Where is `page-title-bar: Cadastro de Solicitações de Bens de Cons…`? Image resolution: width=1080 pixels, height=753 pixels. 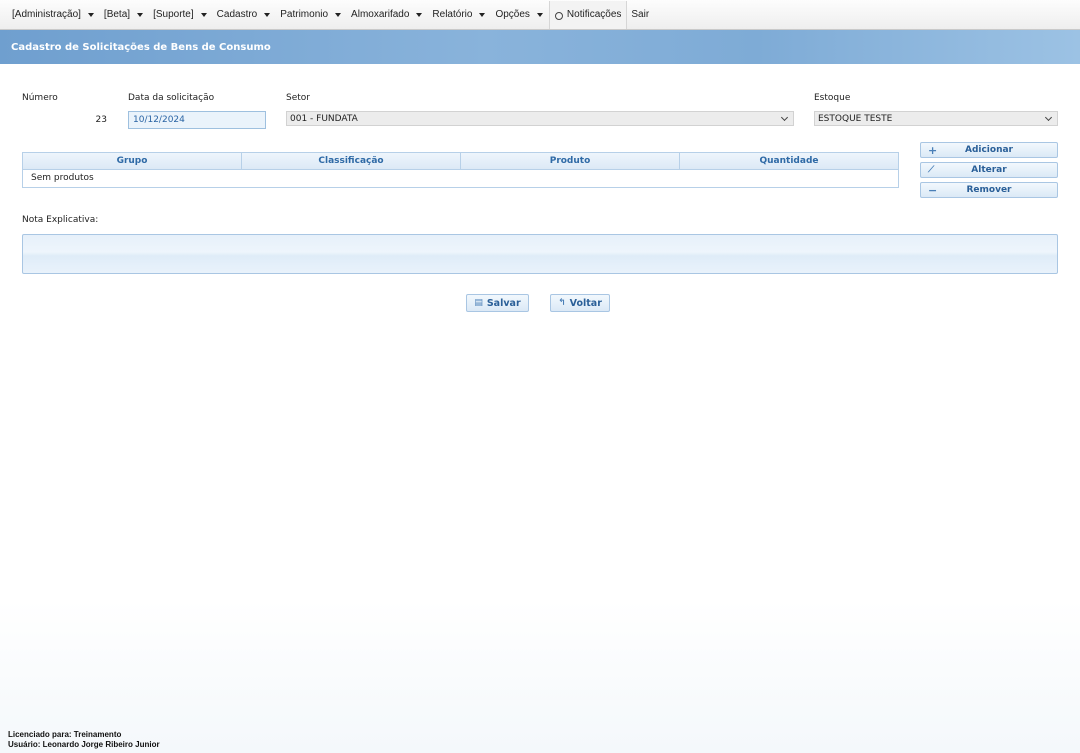 page-title-bar: Cadastro de Solicitações de Bens de Cons… is located at coordinates (540, 47).